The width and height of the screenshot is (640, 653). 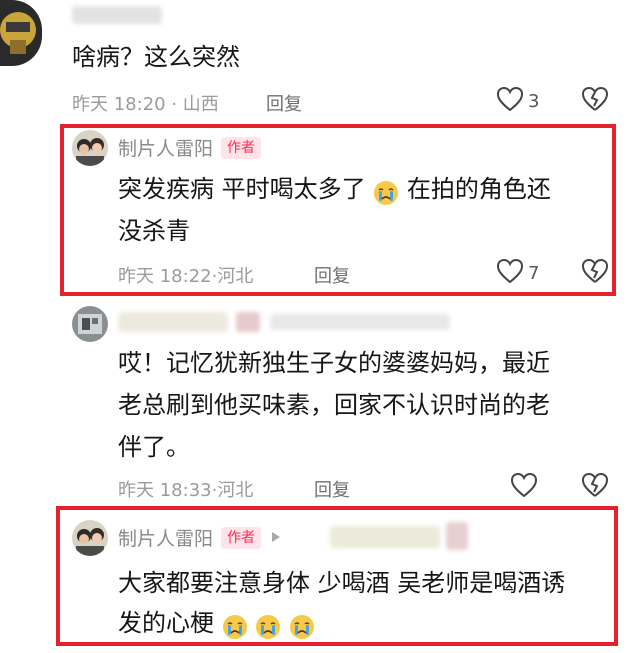 I want to click on comment-text-line1b: 在拍的角色还, so click(x=478, y=189).